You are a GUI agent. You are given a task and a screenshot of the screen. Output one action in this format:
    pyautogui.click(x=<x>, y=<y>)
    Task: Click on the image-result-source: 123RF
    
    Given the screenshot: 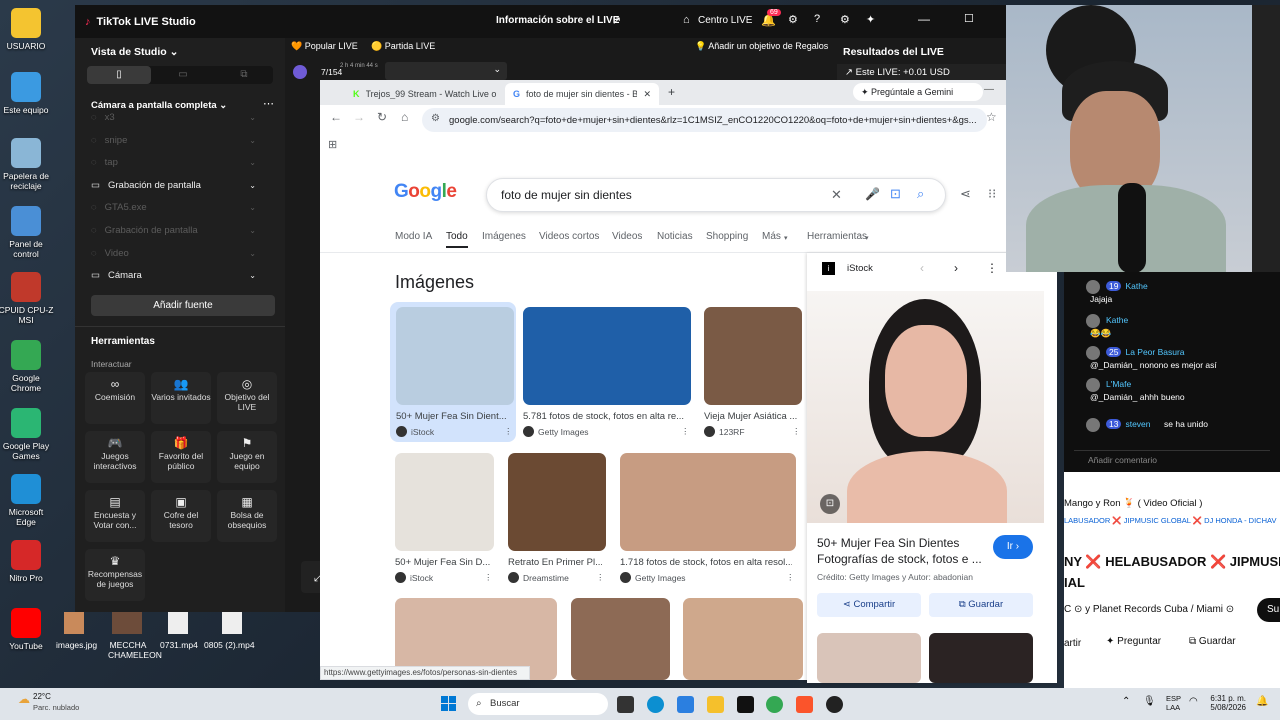 What is the action you would take?
    pyautogui.click(x=724, y=431)
    